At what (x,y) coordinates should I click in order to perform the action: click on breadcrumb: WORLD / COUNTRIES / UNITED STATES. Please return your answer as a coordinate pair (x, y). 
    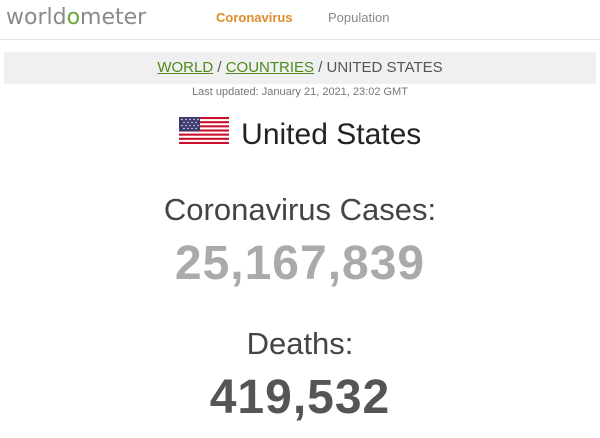
    Looking at the image, I should click on (300, 68).